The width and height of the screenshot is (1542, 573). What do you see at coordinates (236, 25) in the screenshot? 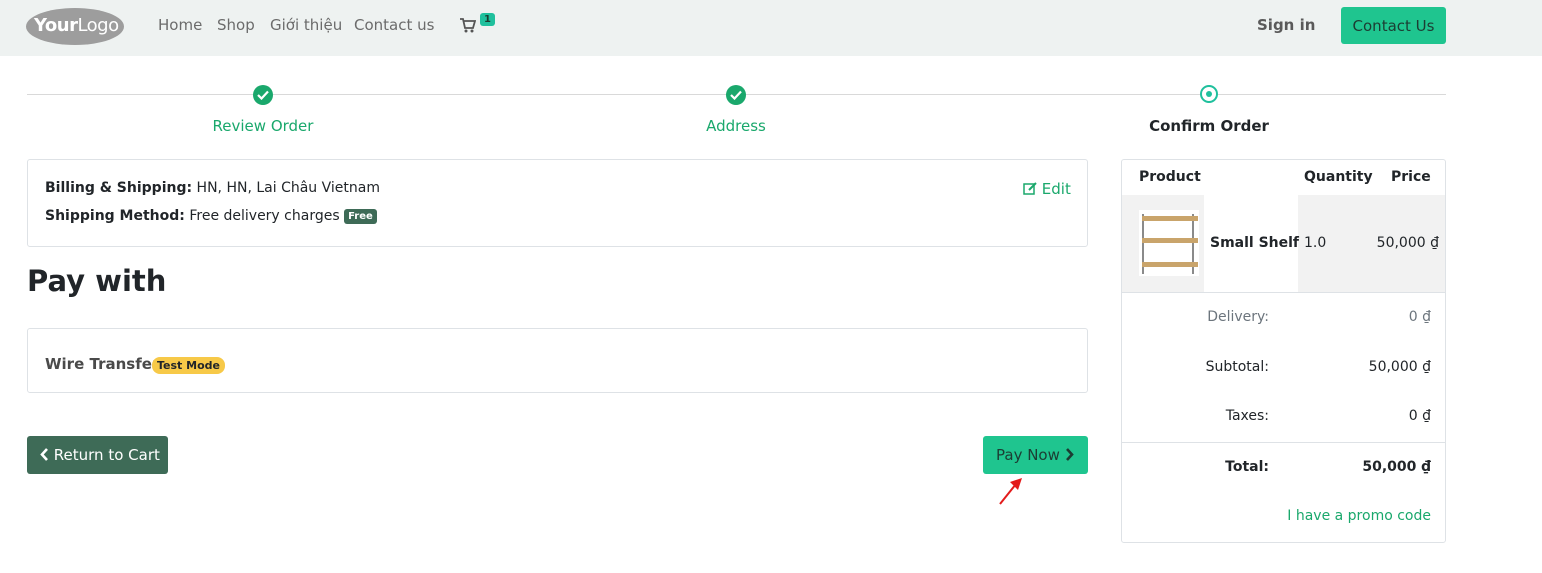
I see `nav-shop: Shop` at bounding box center [236, 25].